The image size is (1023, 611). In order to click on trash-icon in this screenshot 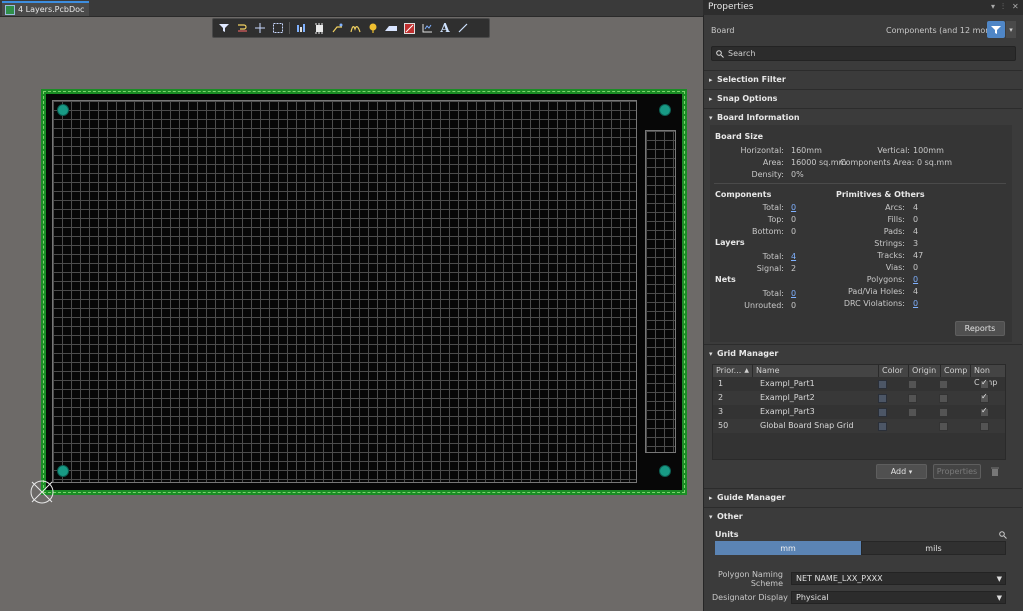, I will do `click(995, 471)`.